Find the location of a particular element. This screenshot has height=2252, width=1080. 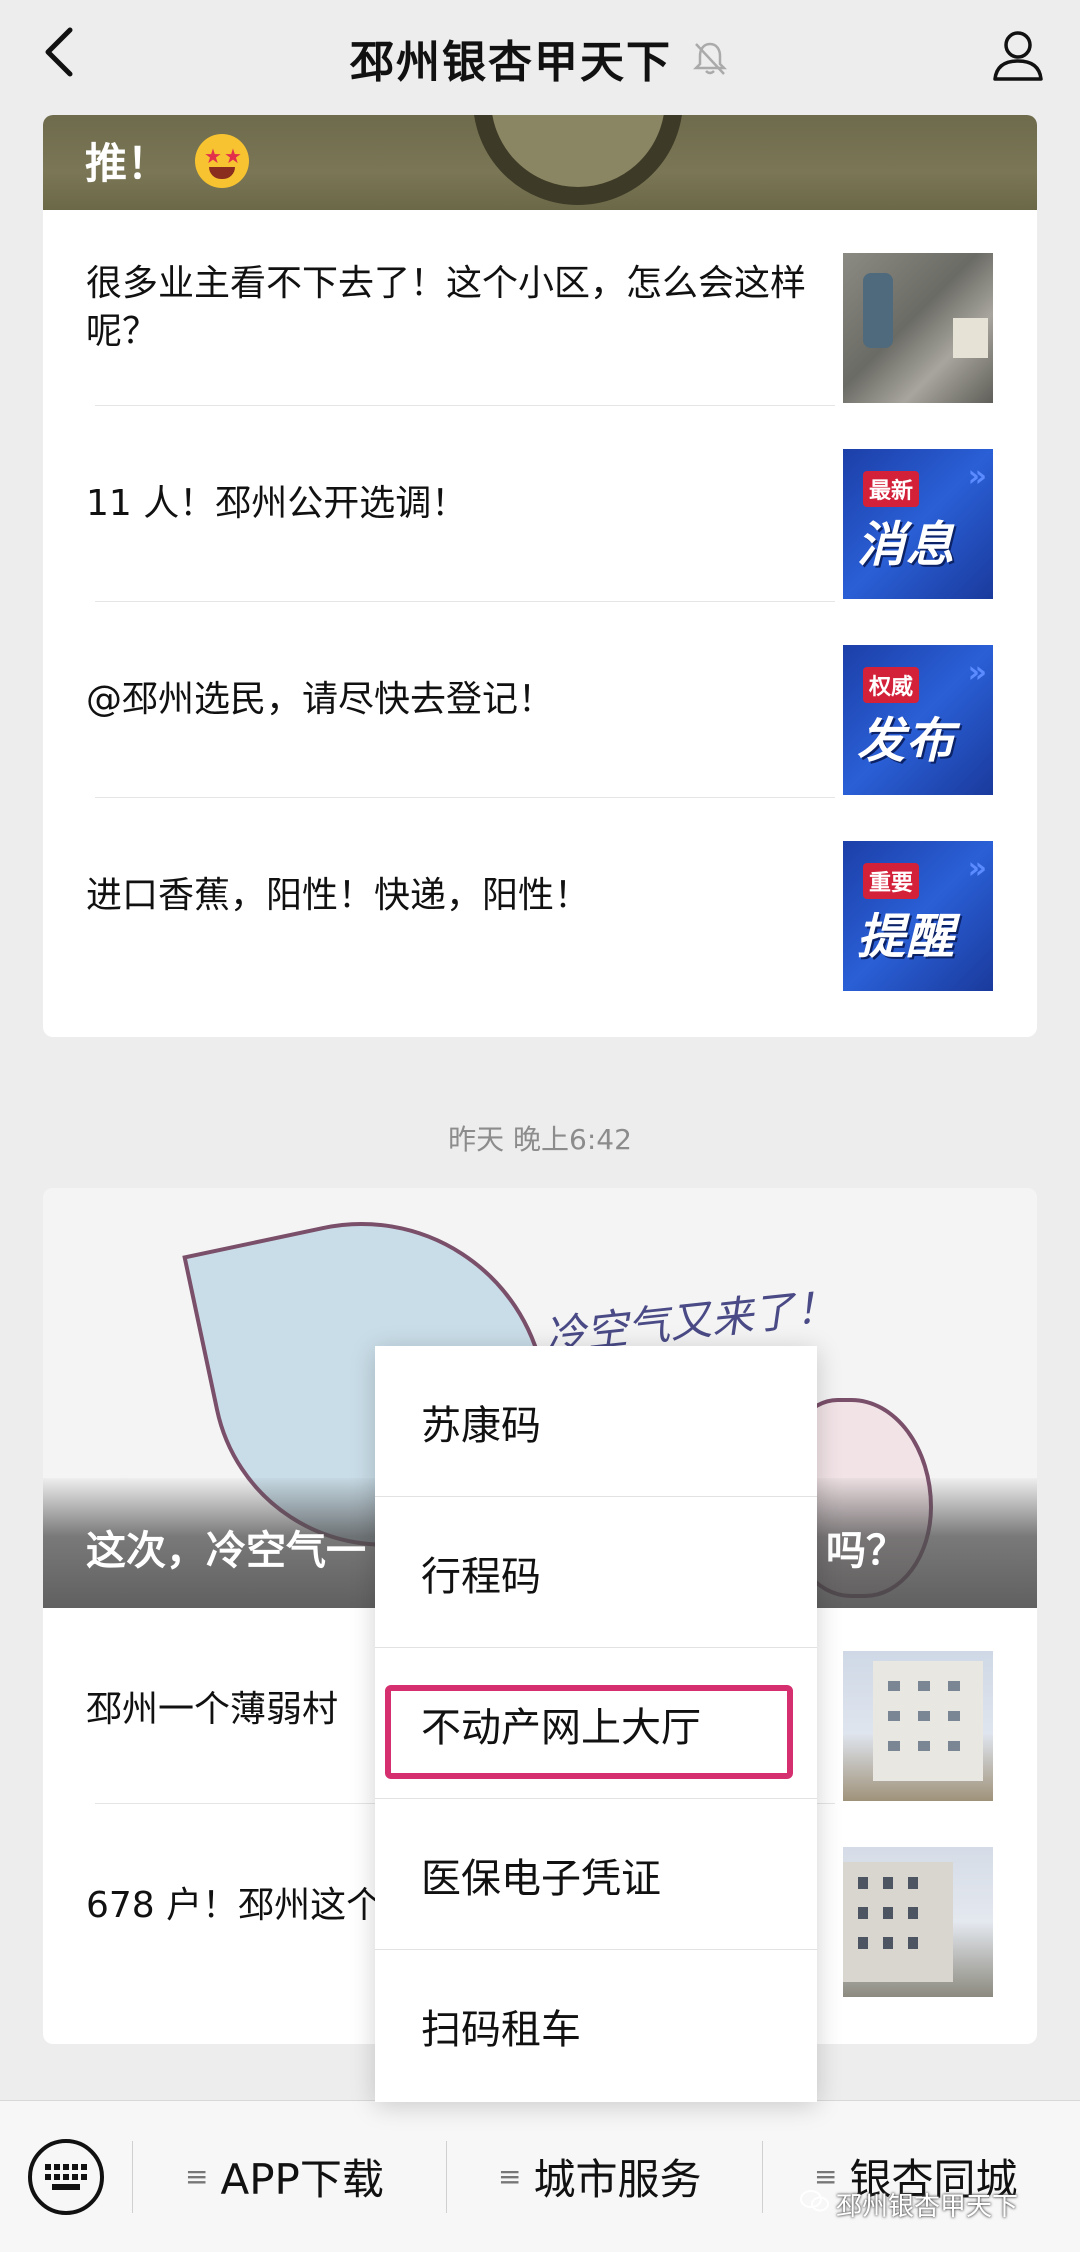

menu-label: 城市服务 is located at coordinates (617, 2179).